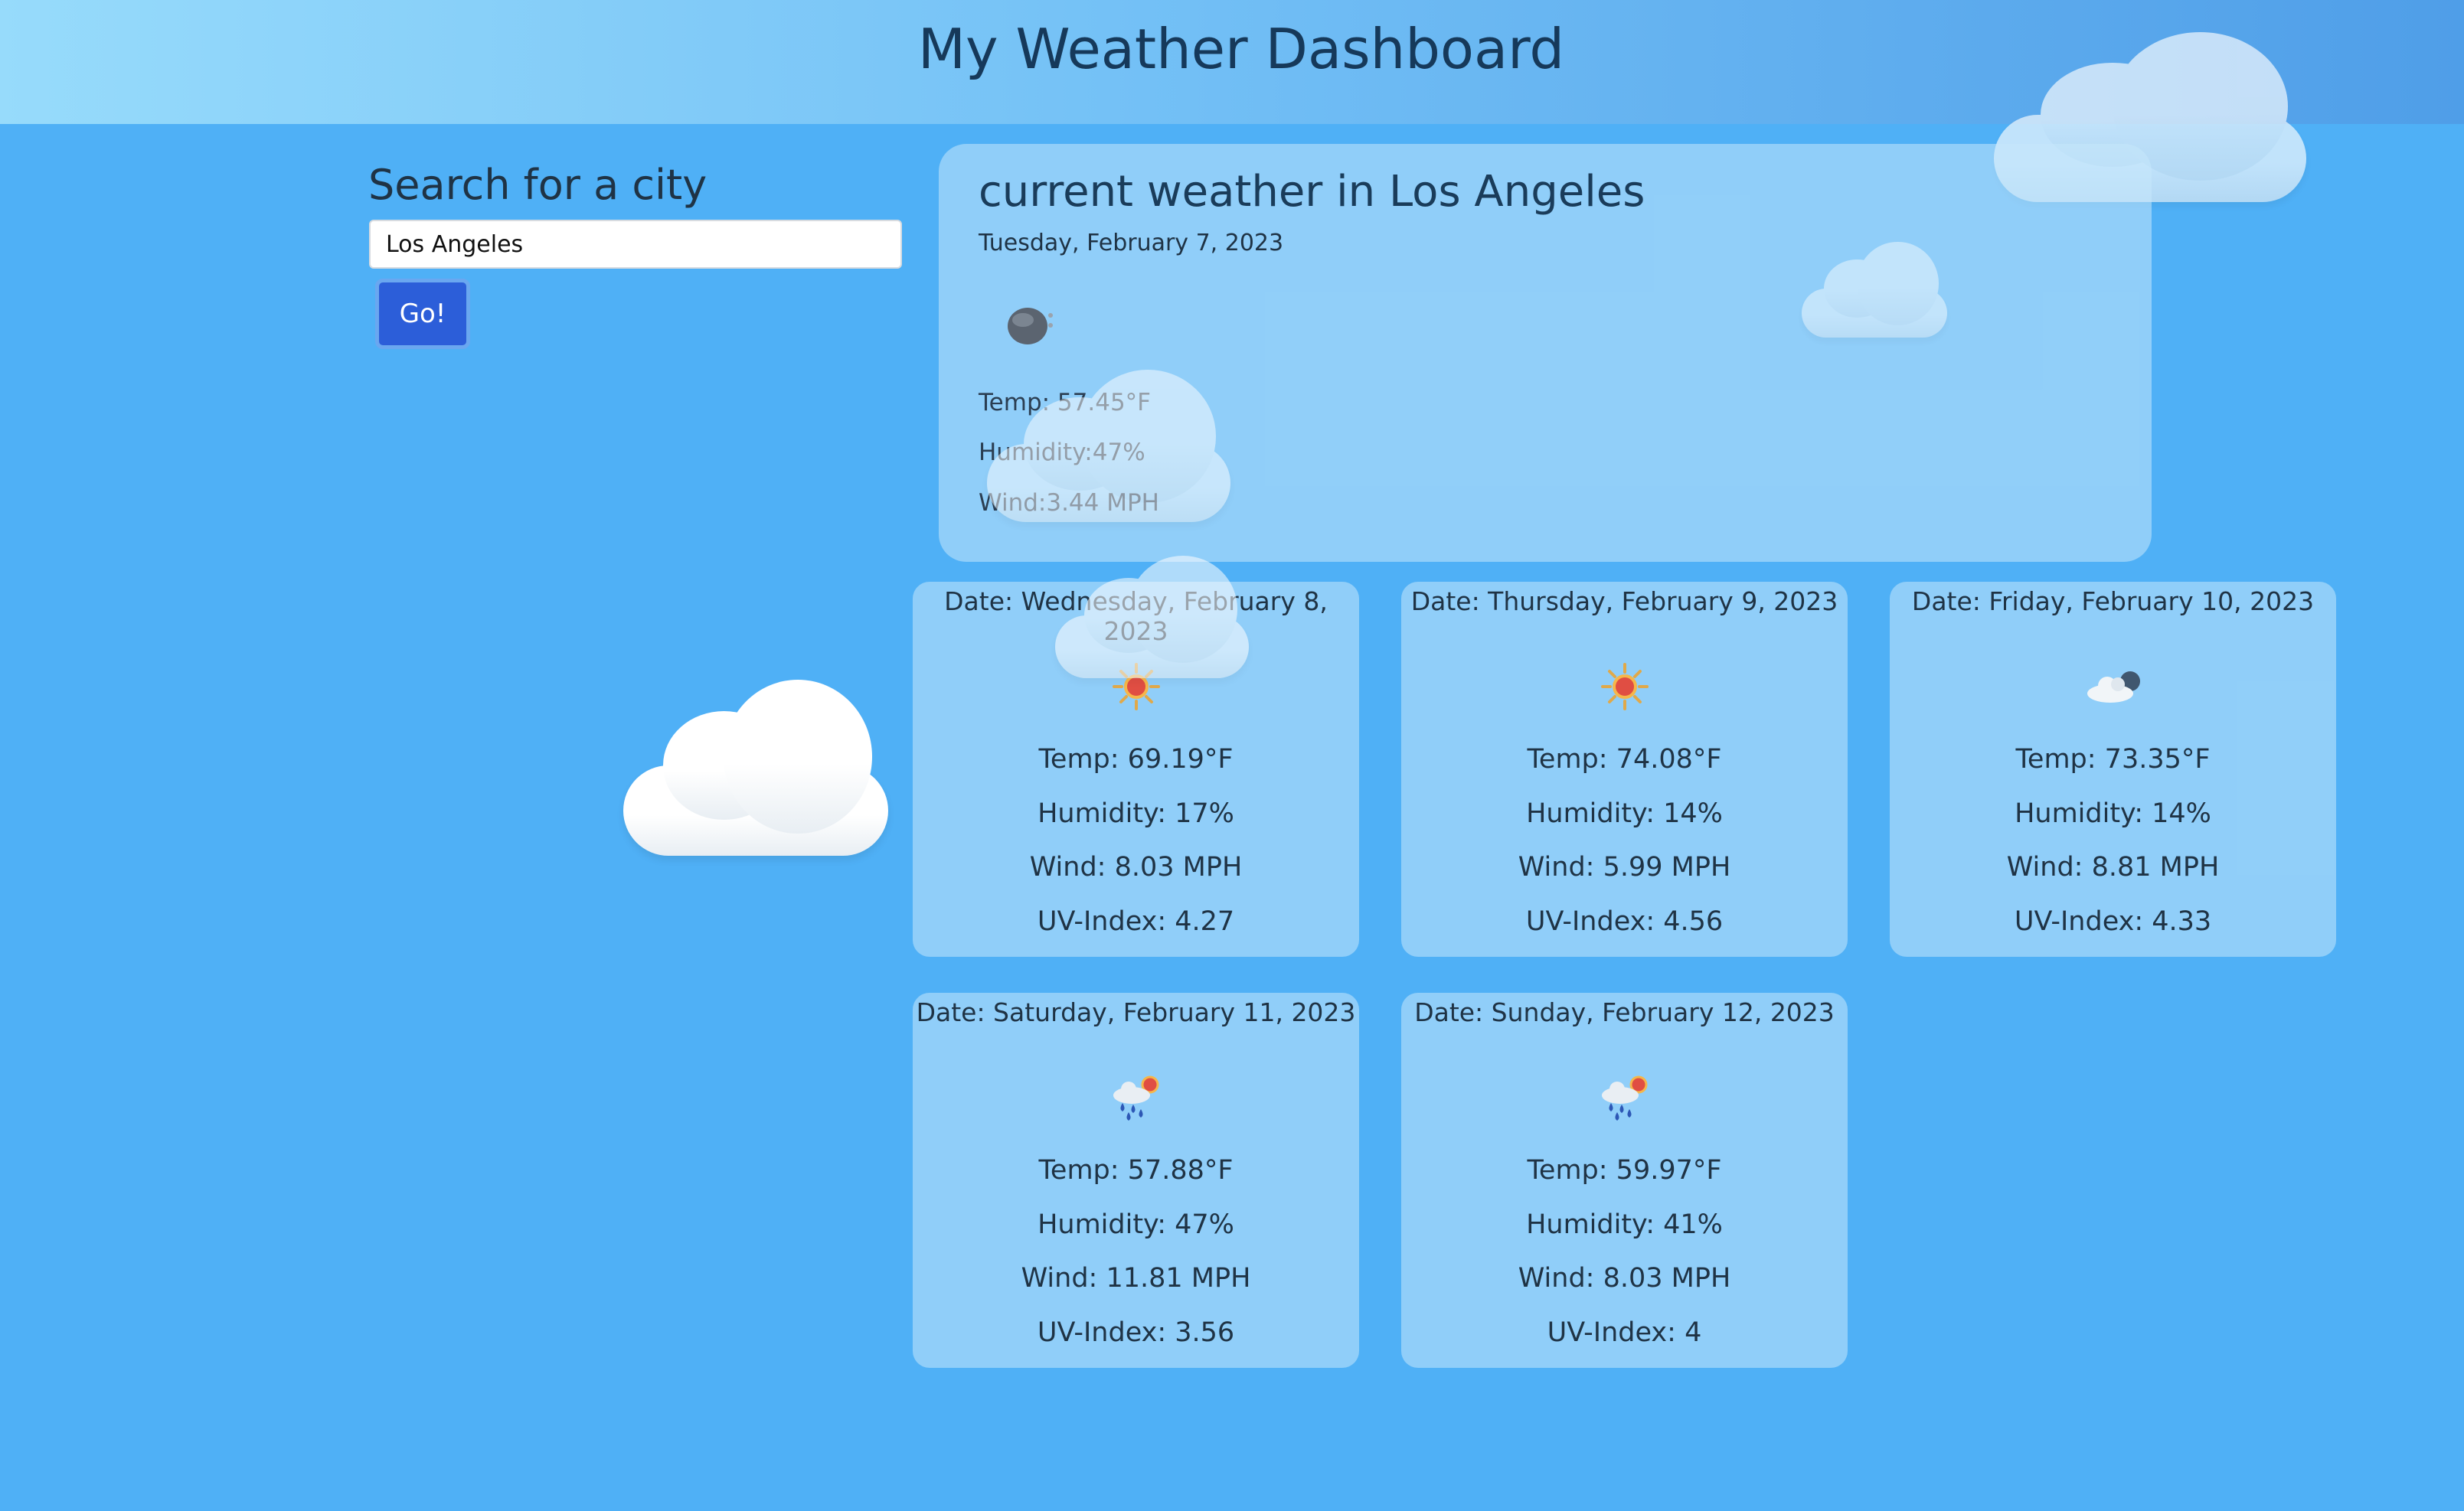 The image size is (2464, 1511). Describe the element at coordinates (1136, 1170) in the screenshot. I see `forecast-temp: Temp: 57.88°F` at that location.